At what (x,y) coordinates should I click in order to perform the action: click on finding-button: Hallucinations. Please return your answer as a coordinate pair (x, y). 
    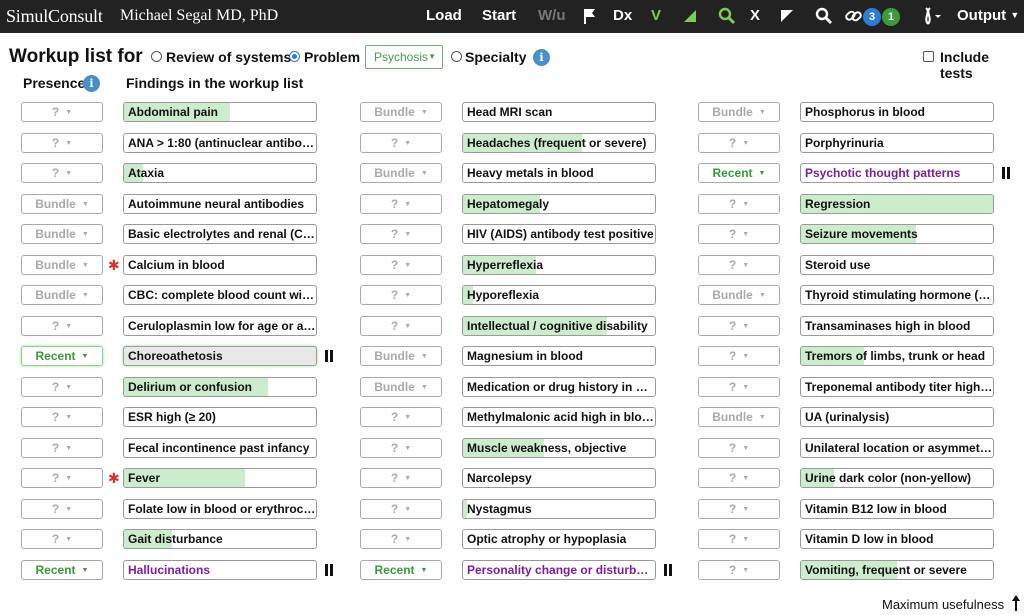
    Looking at the image, I should click on (220, 570).